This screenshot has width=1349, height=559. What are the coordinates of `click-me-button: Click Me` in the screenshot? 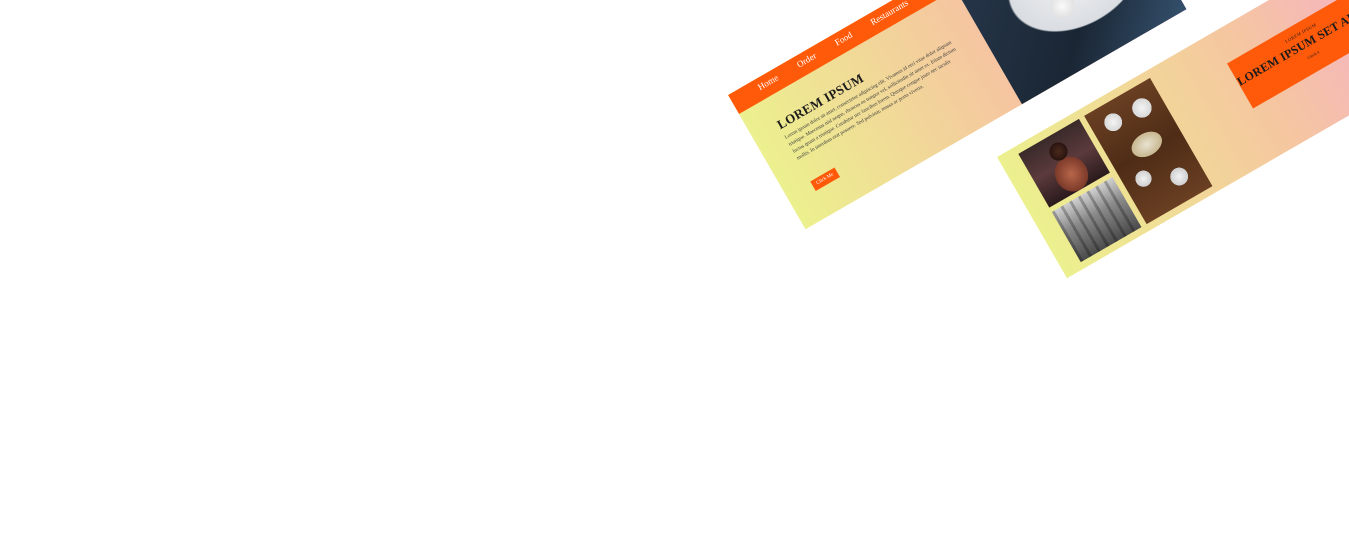 It's located at (825, 179).